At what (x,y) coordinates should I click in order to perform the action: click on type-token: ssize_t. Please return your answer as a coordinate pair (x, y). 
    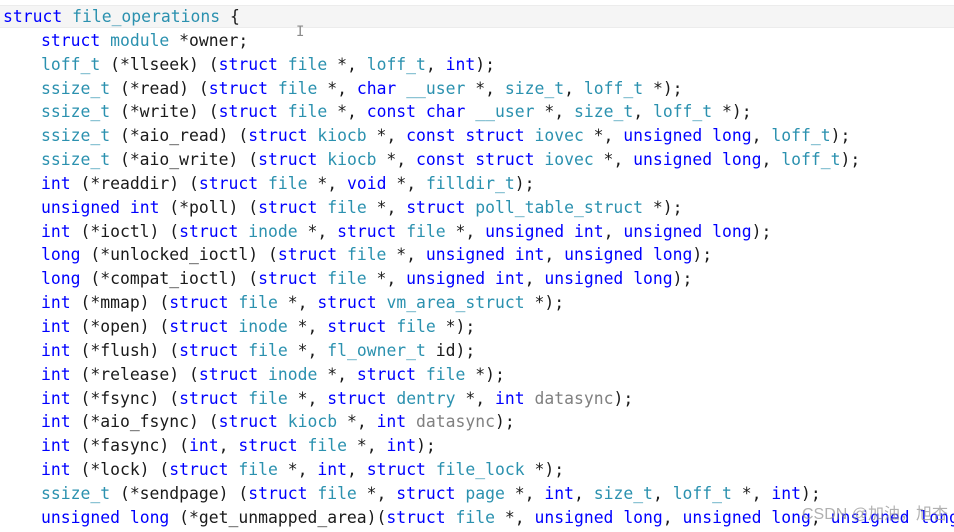
    Looking at the image, I should click on (76, 112).